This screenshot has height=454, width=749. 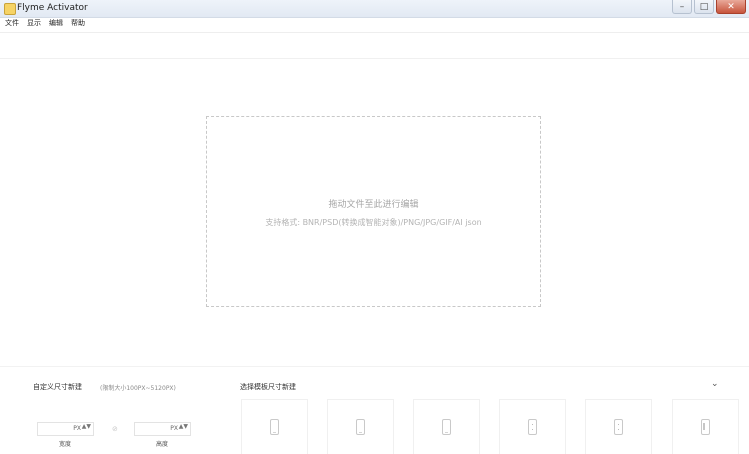 I want to click on custom-size-title: 自定义尺寸新建, so click(x=57, y=387).